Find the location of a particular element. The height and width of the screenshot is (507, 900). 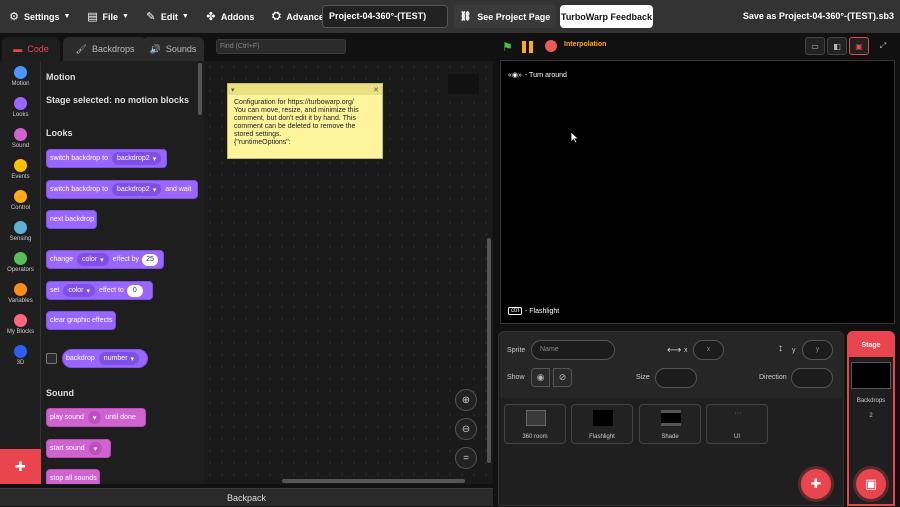

category-my-blocks: My Blocks is located at coordinates (20, 324).